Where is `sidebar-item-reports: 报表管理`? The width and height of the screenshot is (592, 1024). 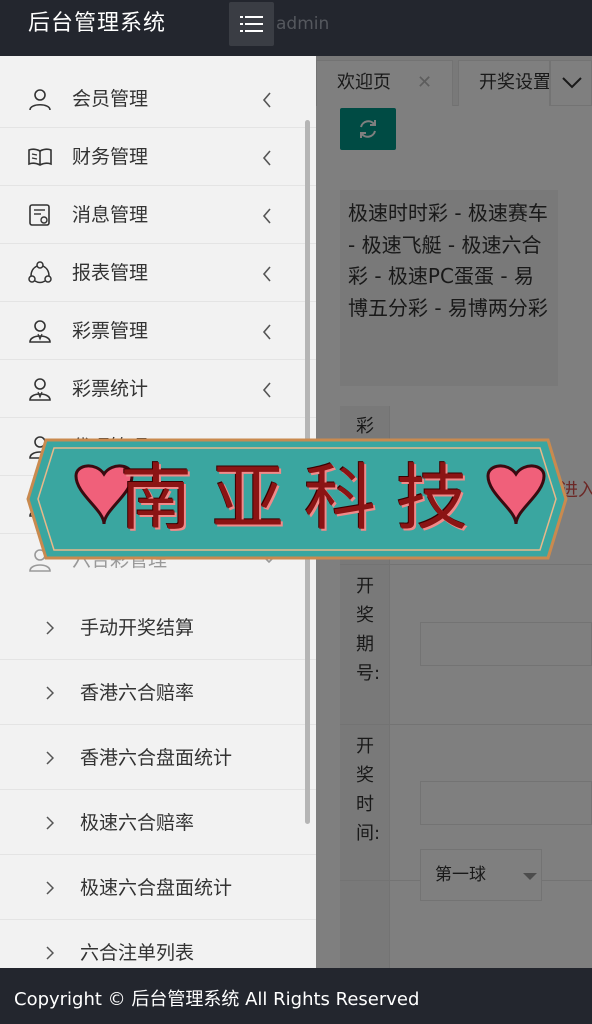 sidebar-item-reports: 报表管理 is located at coordinates (158, 273).